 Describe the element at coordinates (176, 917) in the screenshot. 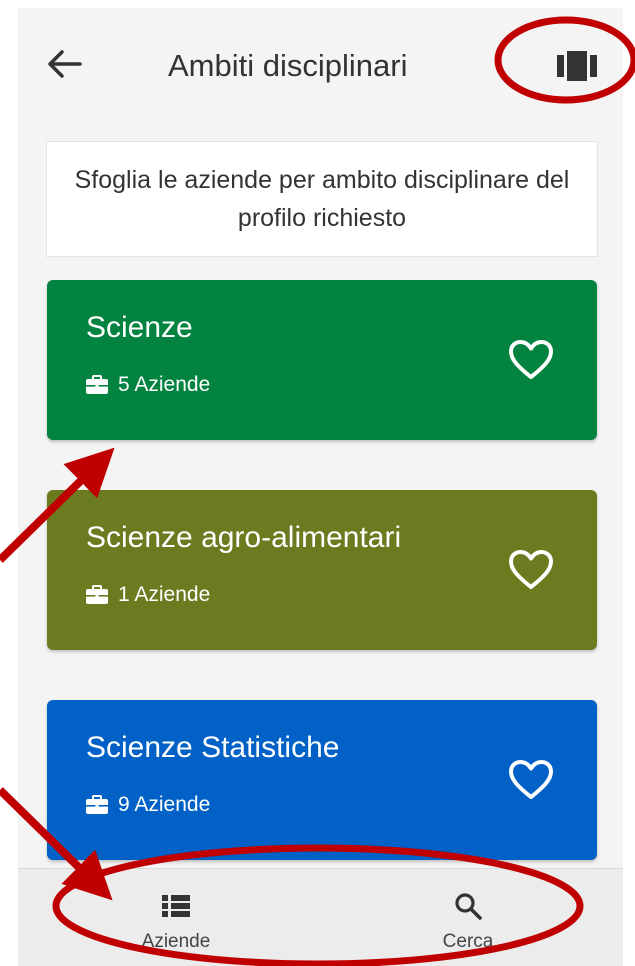

I see `nav-item-aziende: Aziende` at that location.